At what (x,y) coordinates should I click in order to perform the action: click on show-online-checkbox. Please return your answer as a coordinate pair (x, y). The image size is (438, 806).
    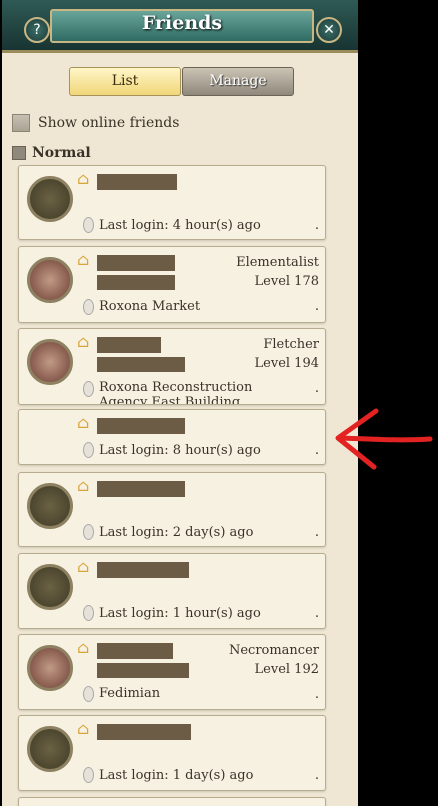
    Looking at the image, I should click on (21, 123).